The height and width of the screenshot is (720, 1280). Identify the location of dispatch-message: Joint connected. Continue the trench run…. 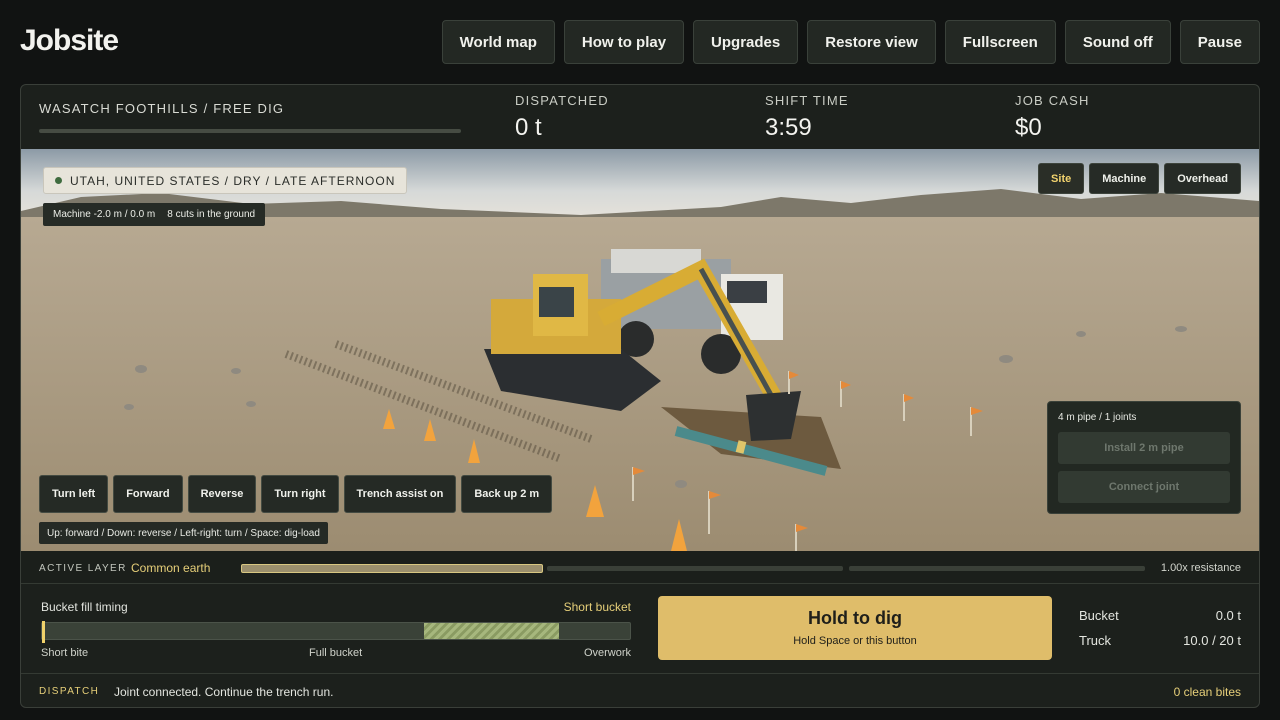
(224, 692).